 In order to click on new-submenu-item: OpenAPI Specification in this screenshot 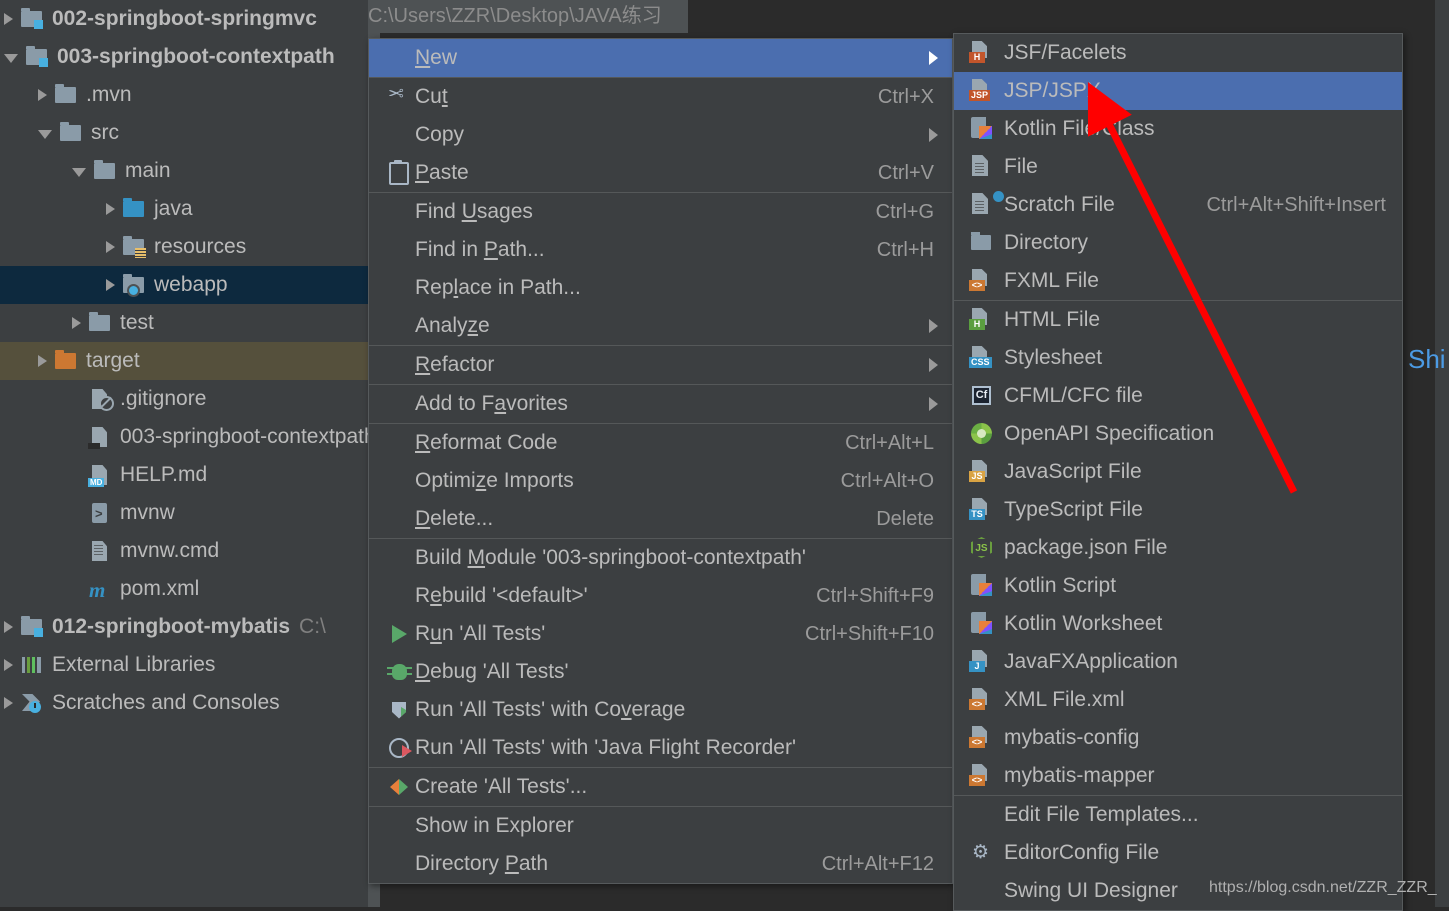, I will do `click(1178, 434)`.